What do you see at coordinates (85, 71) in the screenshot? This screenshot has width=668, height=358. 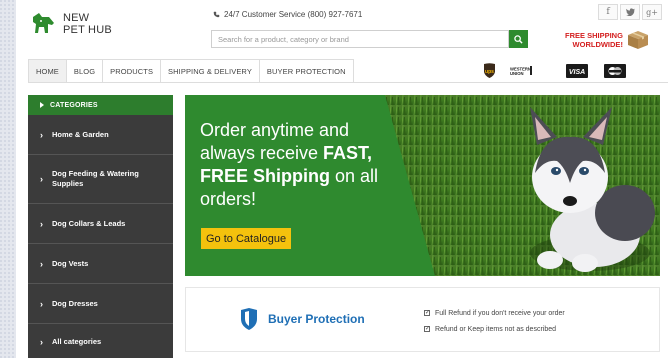 I see `nav-blog: BLOG` at bounding box center [85, 71].